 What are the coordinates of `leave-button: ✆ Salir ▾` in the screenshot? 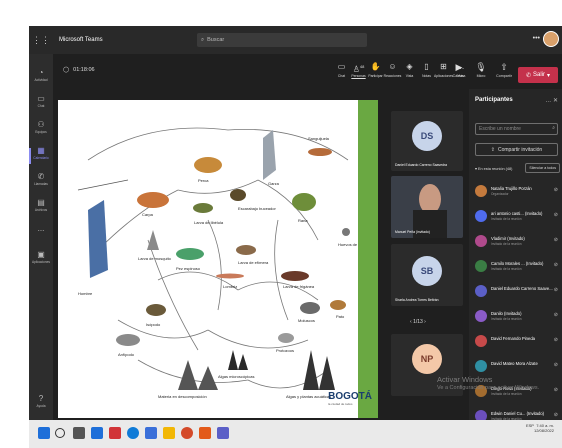 It's located at (538, 75).